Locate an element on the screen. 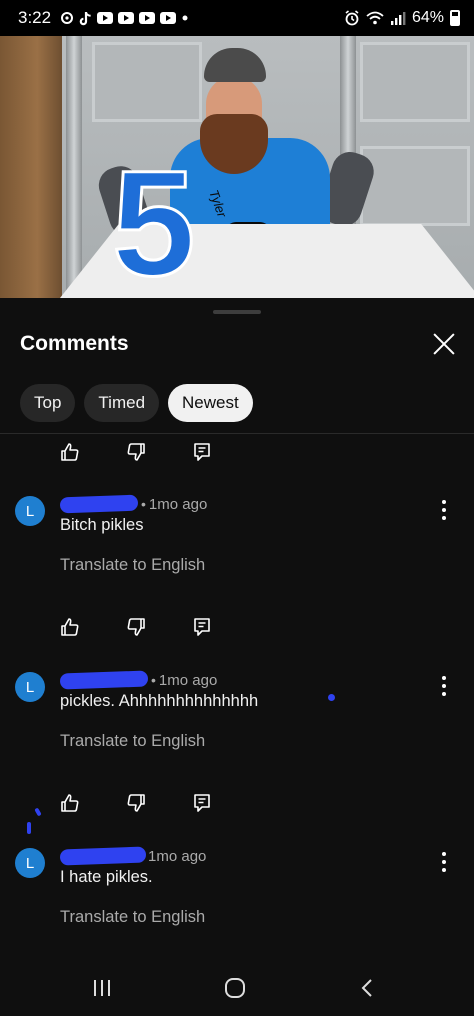 This screenshot has width=474, height=1016. threads-icon is located at coordinates (67, 18).